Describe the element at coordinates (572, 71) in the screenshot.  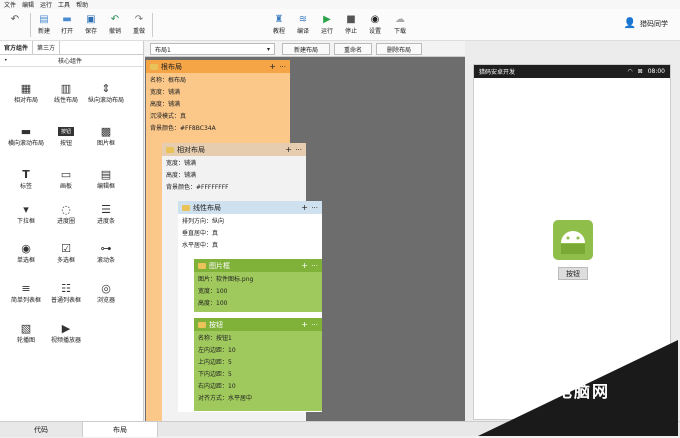
I see `phone-status-bar: 猎码安卓开发 ◠ ⊠ 08:00` at that location.